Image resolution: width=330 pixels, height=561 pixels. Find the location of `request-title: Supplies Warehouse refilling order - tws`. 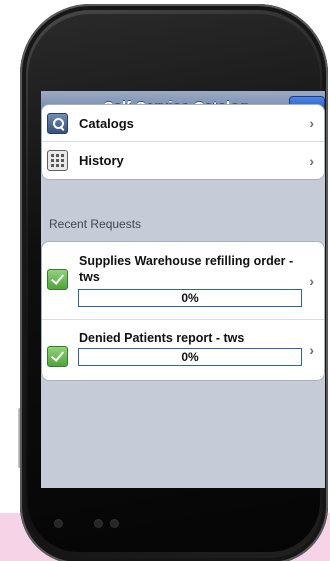

request-title: Supplies Warehouse refilling order - tws is located at coordinates (186, 269).